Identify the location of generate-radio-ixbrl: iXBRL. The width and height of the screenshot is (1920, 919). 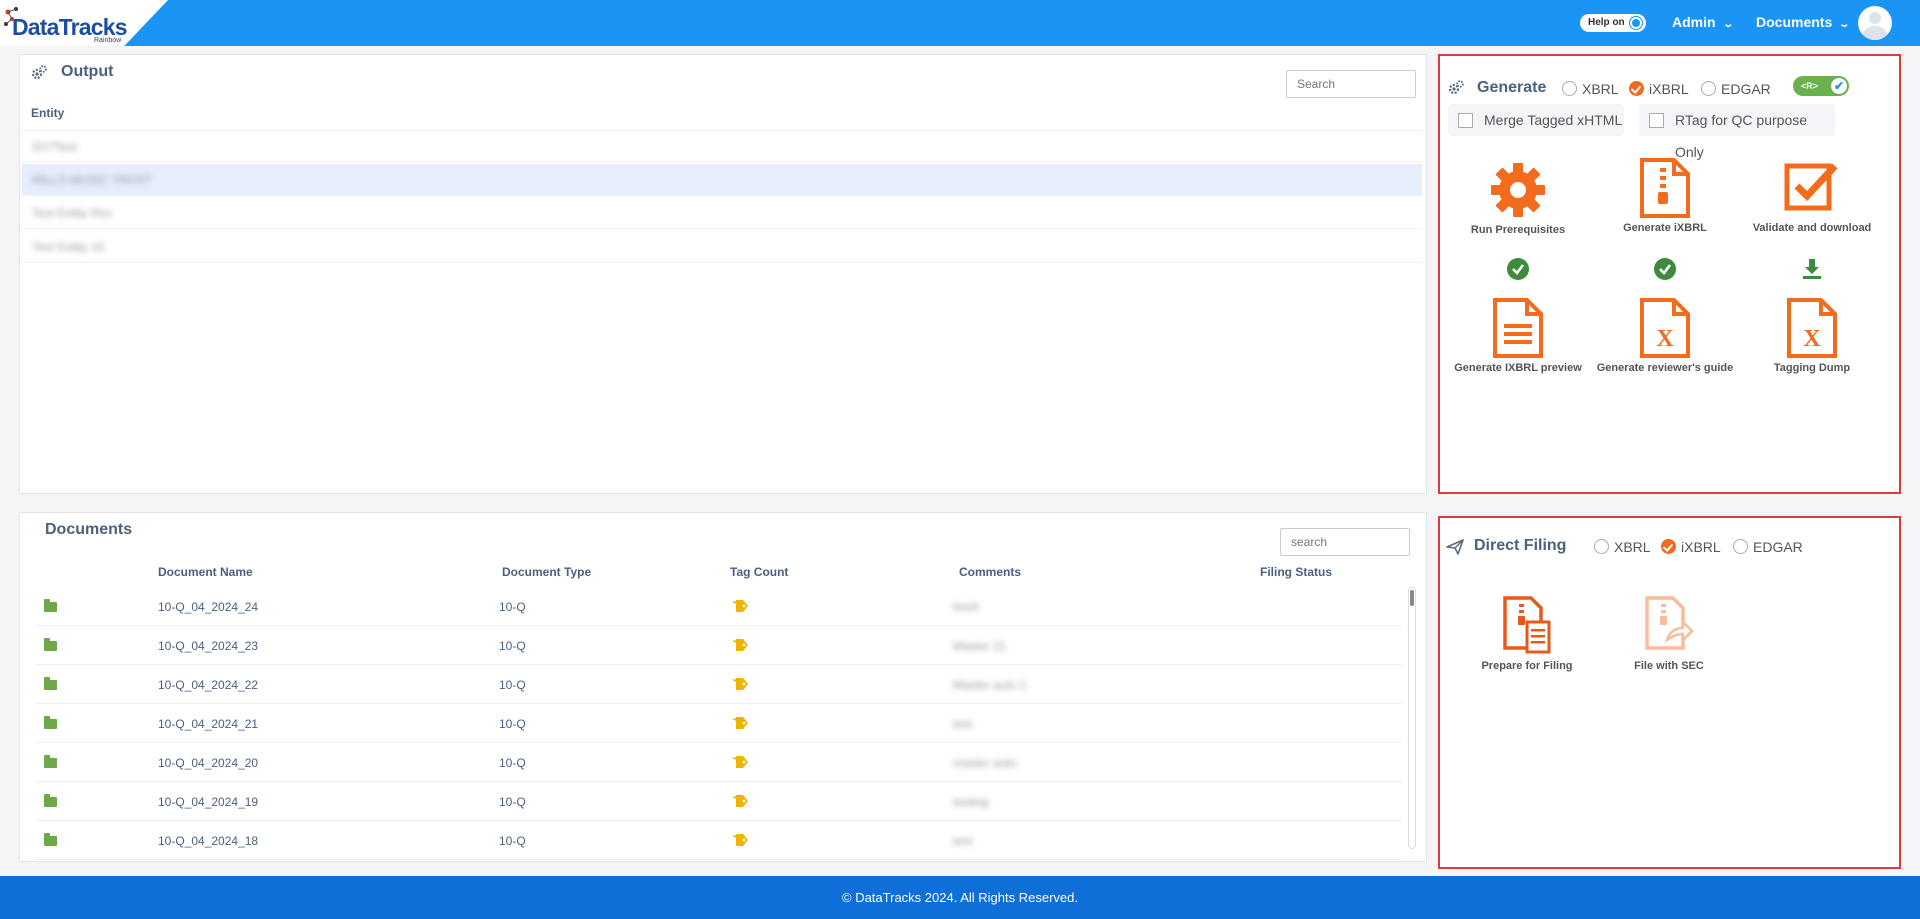
(1659, 89).